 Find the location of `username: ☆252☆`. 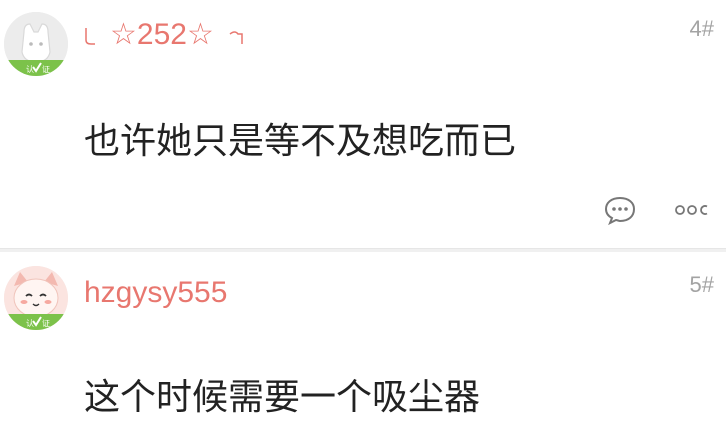

username: ☆252☆ is located at coordinates (162, 35).